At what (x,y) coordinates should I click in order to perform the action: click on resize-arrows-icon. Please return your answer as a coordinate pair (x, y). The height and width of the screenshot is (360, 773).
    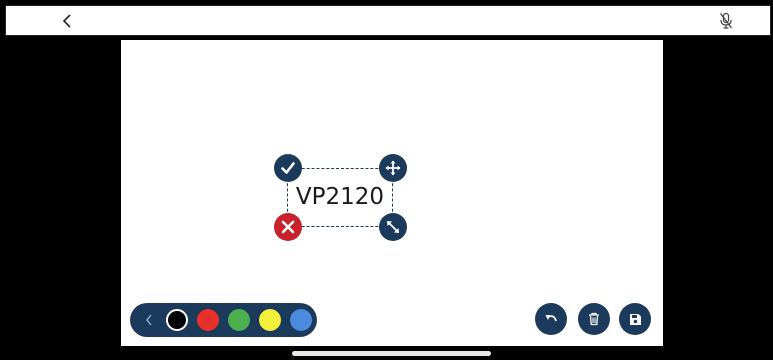
    Looking at the image, I should click on (393, 227).